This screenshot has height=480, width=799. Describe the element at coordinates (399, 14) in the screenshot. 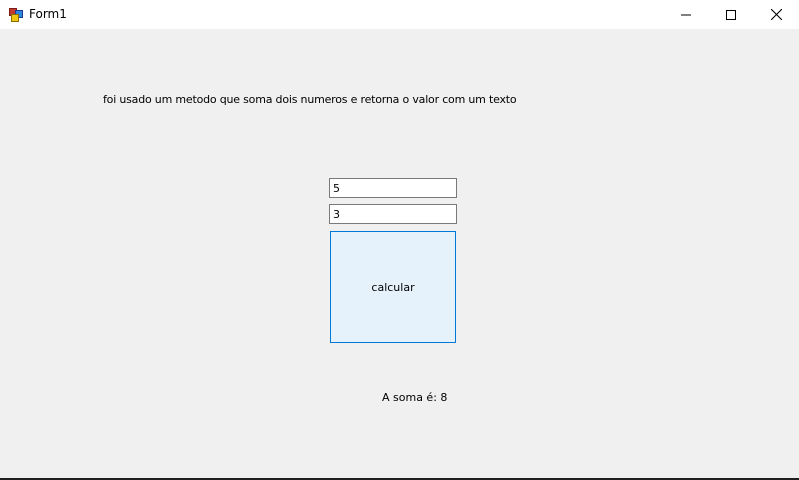

I see `title-bar: Form1` at that location.